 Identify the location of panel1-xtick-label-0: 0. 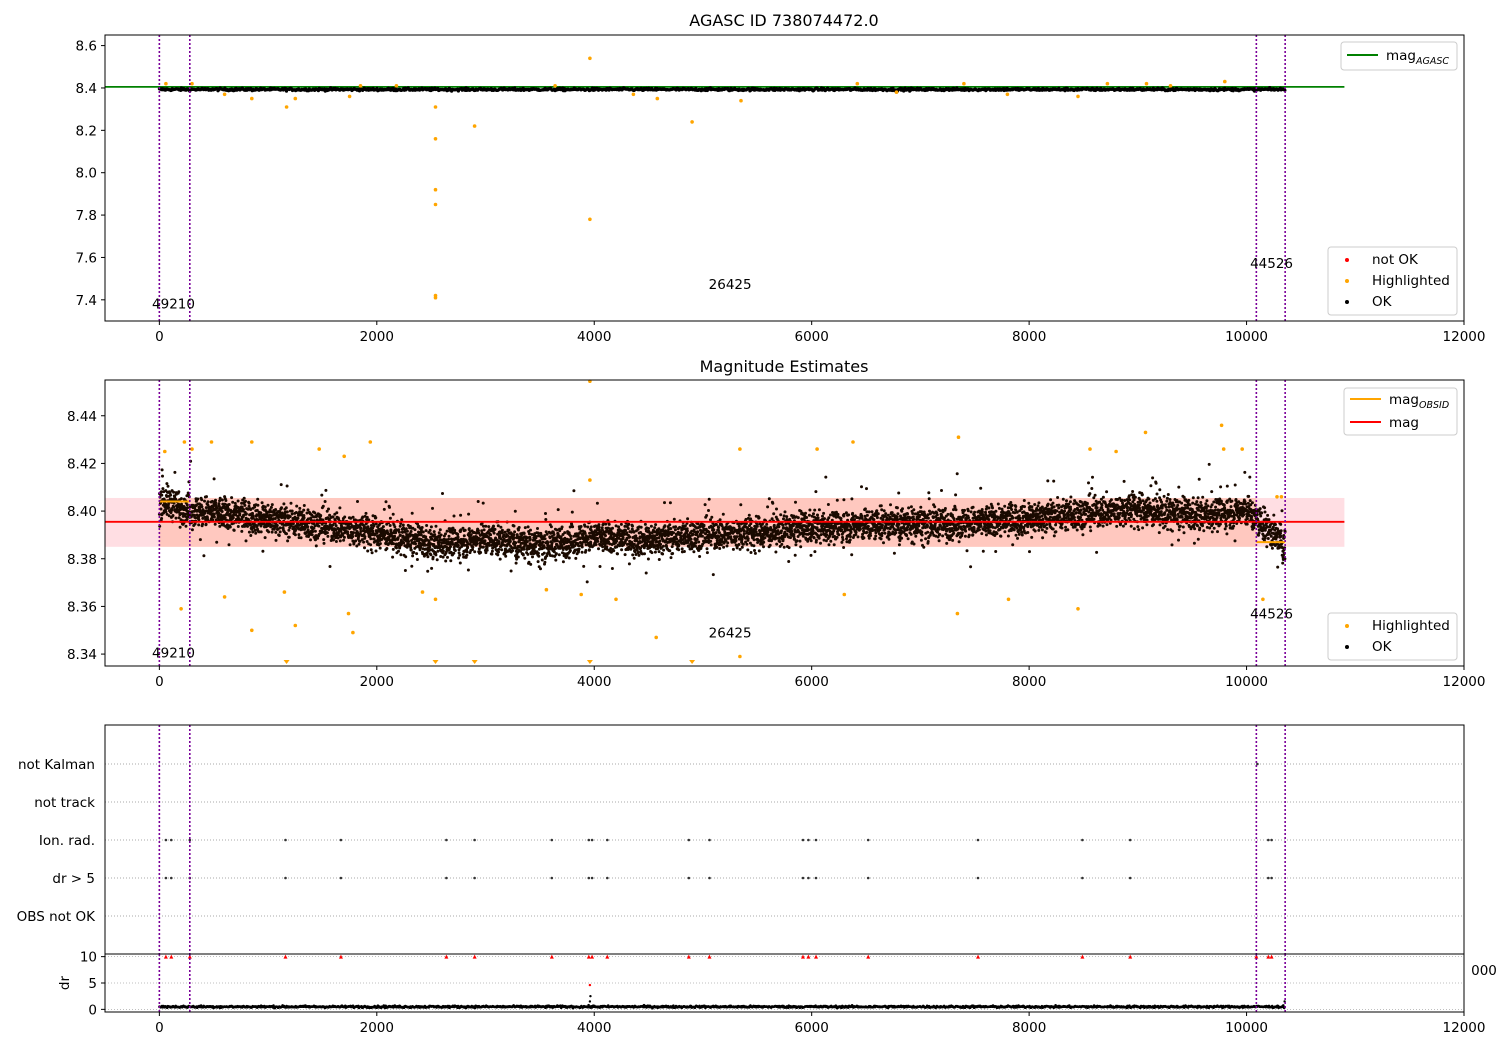
(159, 337).